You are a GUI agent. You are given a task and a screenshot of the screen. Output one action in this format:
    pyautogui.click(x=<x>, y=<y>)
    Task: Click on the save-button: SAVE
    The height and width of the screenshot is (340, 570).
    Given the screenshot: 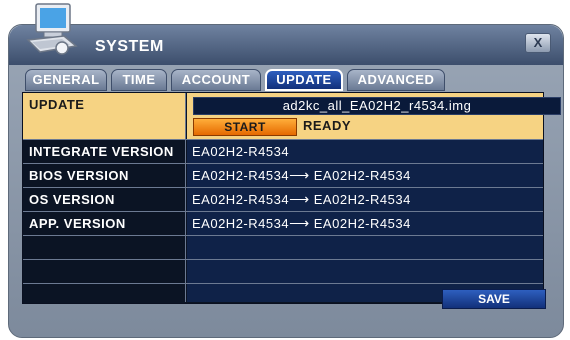 What is the action you would take?
    pyautogui.click(x=494, y=299)
    